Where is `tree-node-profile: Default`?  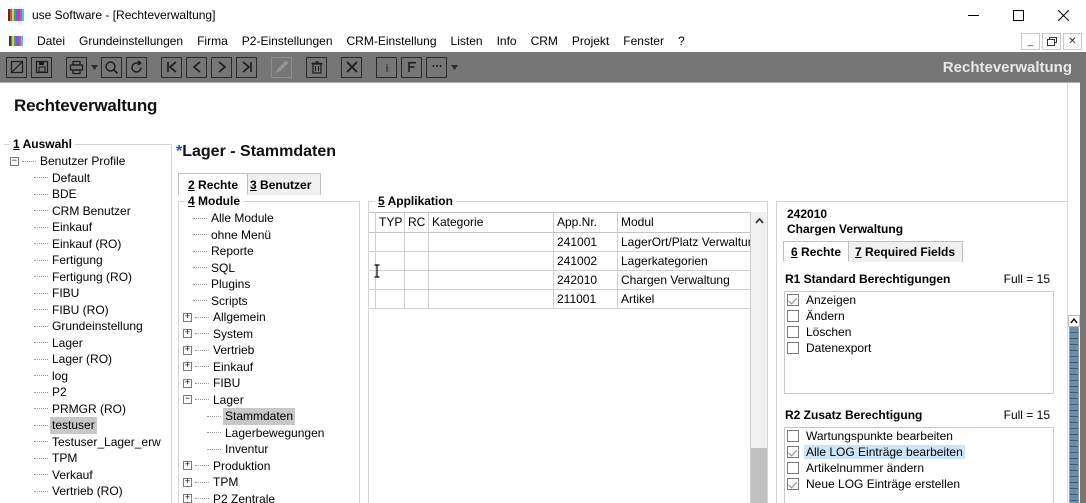
tree-node-profile: Default is located at coordinates (87, 178).